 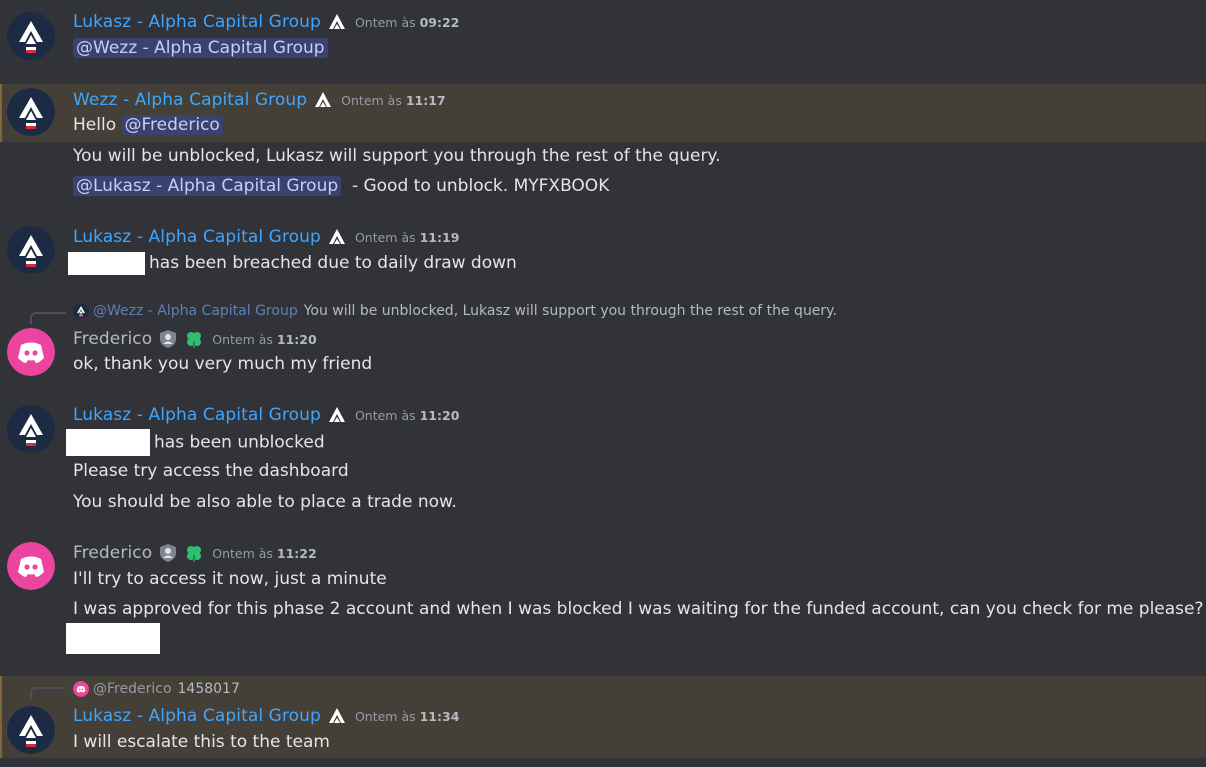 I want to click on user-mention: @Lukasz - Alpha Capital Group, so click(x=207, y=186).